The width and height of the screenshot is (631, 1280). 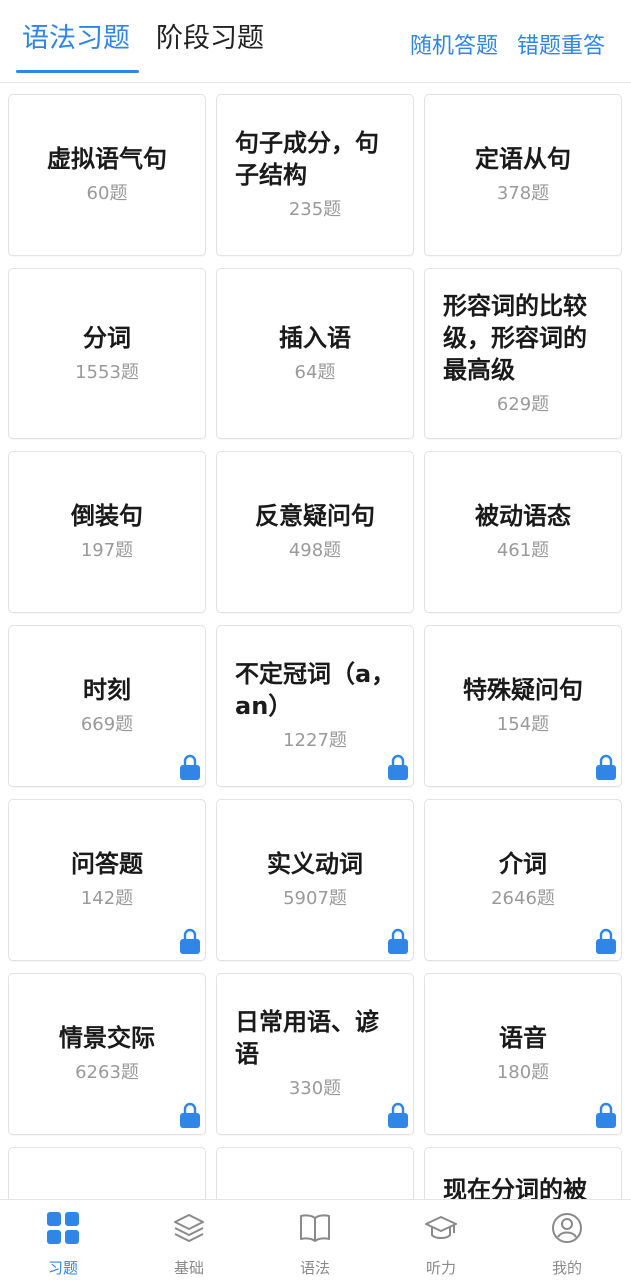 What do you see at coordinates (315, 740) in the screenshot?
I see `card-count: 1227题` at bounding box center [315, 740].